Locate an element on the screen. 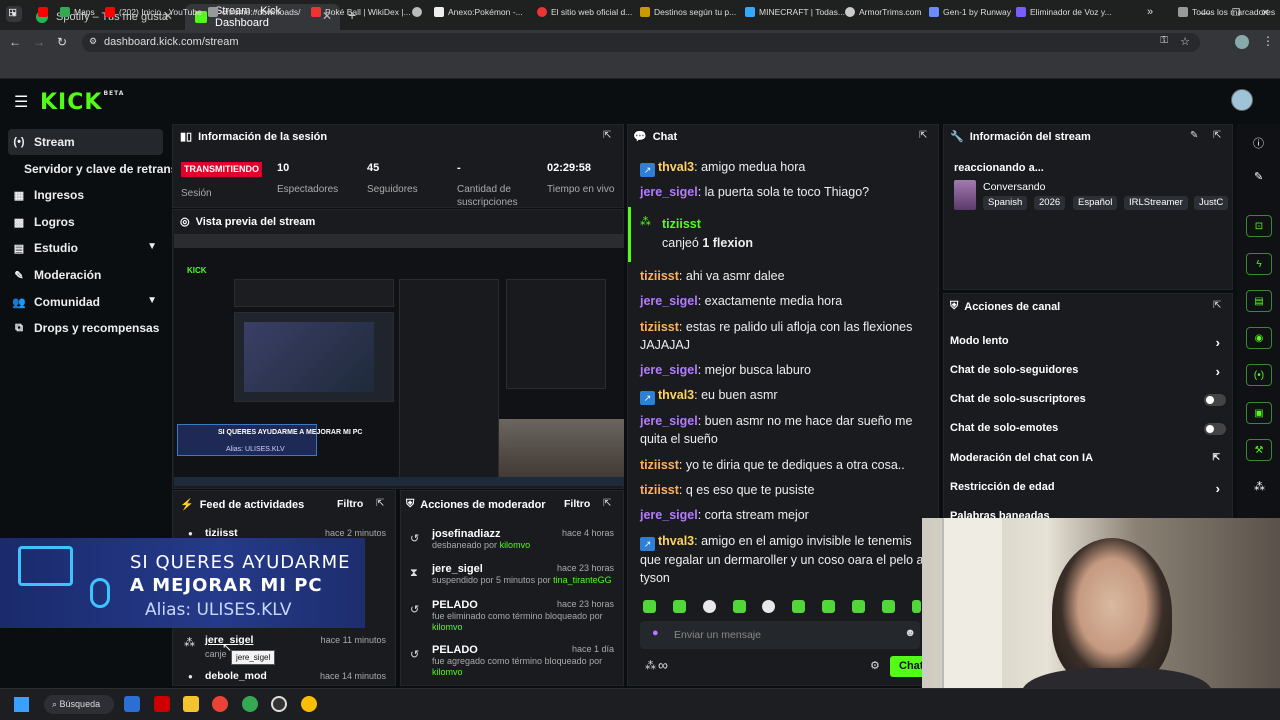 The width and height of the screenshot is (1280, 720). scan-icon: ⊡ is located at coordinates (1259, 226).